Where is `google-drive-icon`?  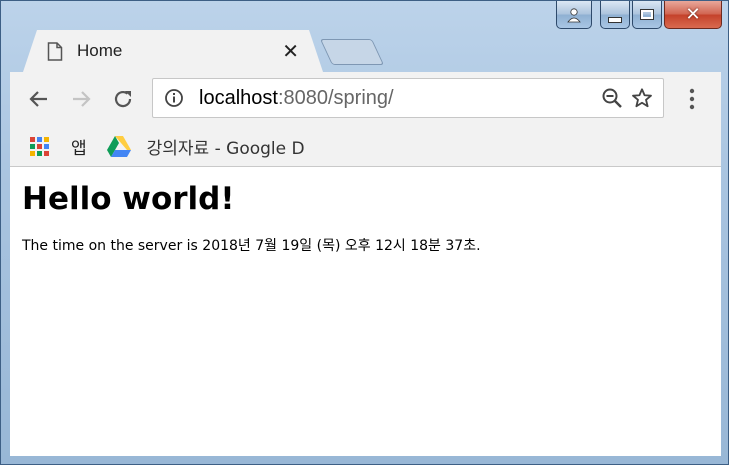 google-drive-icon is located at coordinates (118, 146).